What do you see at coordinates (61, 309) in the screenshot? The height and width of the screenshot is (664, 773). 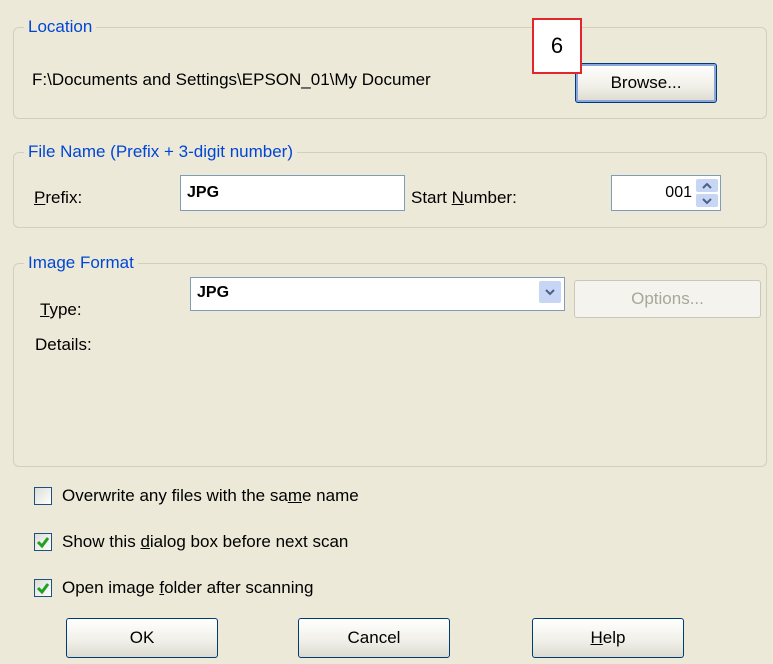 I see `type-label: Type:` at bounding box center [61, 309].